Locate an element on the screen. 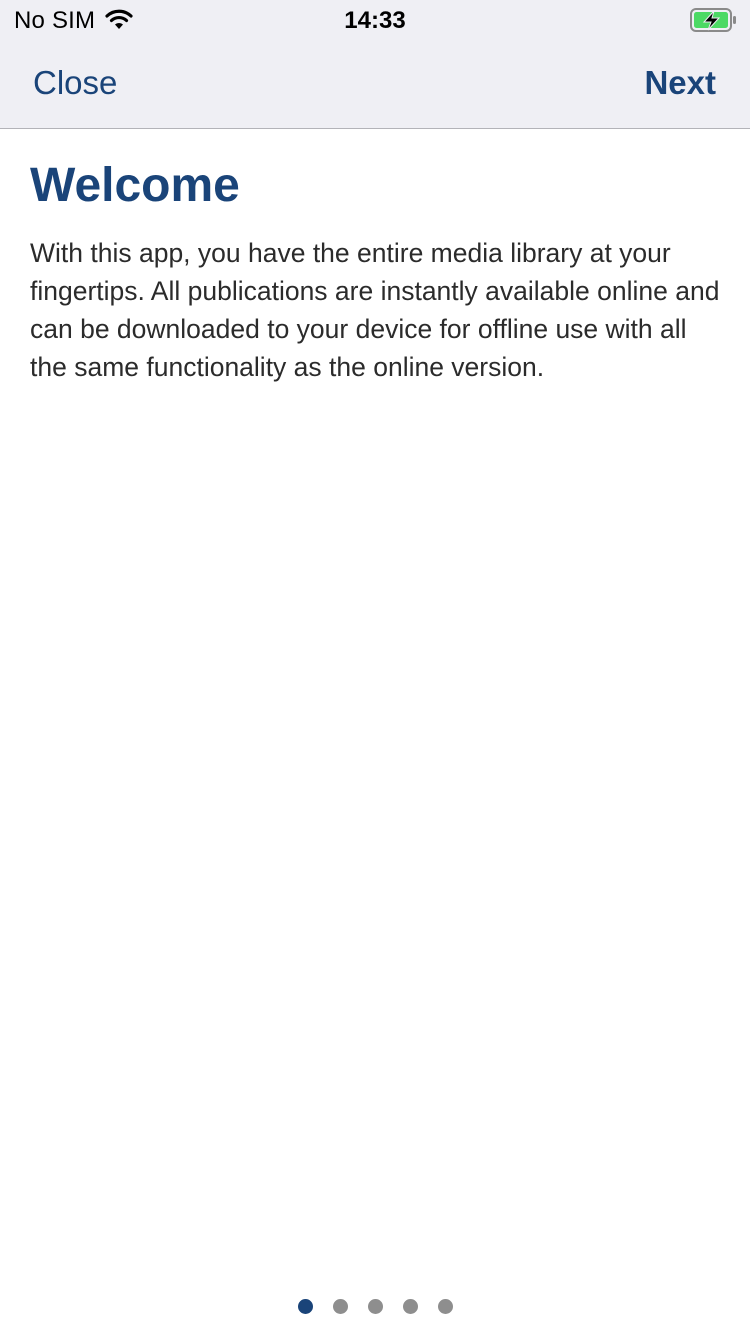 The height and width of the screenshot is (1334, 750). page-indicator is located at coordinates (375, 1307).